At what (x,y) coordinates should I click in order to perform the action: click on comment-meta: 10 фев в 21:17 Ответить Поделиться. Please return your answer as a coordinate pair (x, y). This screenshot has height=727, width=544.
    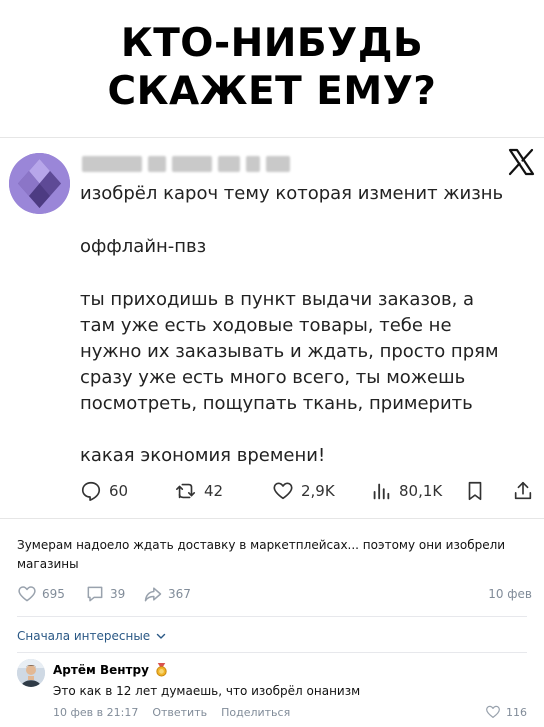
    Looking at the image, I should click on (171, 712).